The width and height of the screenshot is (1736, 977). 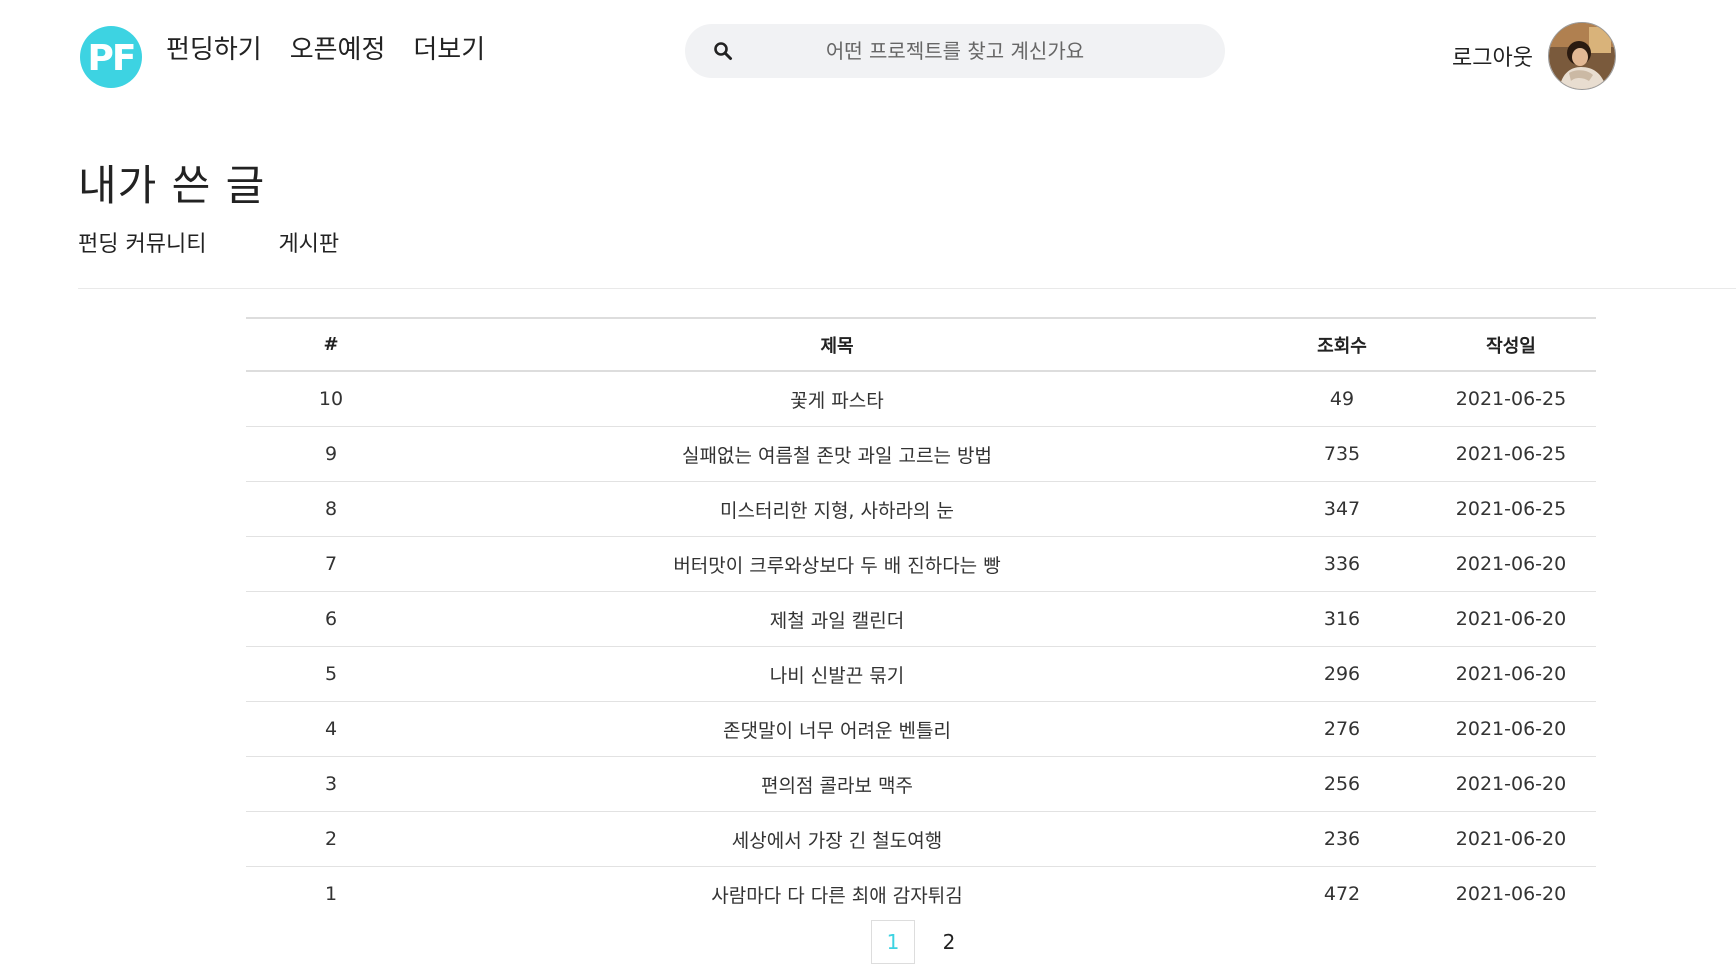 What do you see at coordinates (308, 245) in the screenshot?
I see `tab-board: 게시판` at bounding box center [308, 245].